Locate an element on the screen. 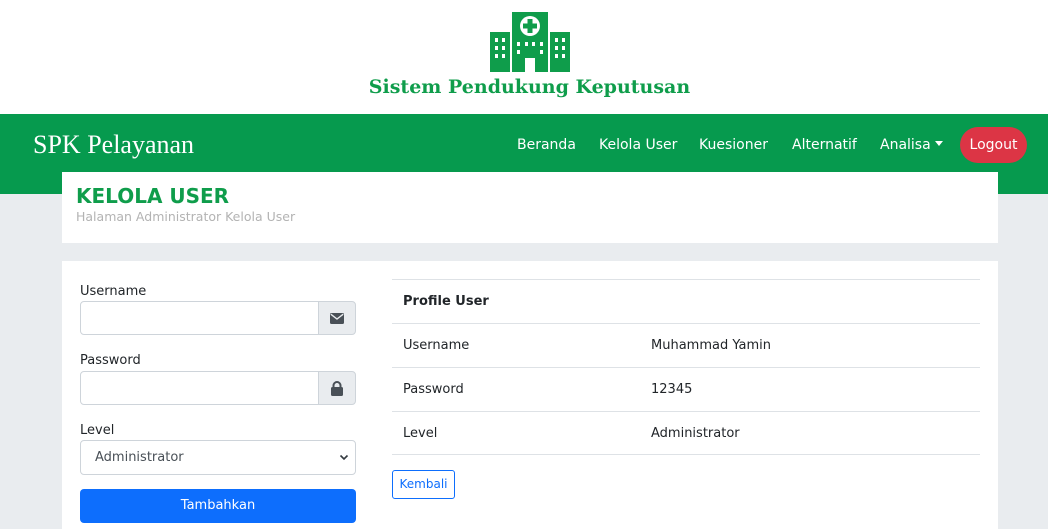 This screenshot has height=529, width=1048. caret-down-icon is located at coordinates (938, 143).